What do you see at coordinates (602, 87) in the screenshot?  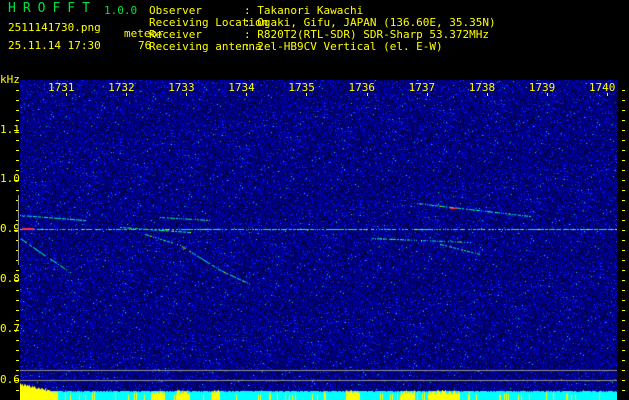 I see `x-tick-label: 1740` at bounding box center [602, 87].